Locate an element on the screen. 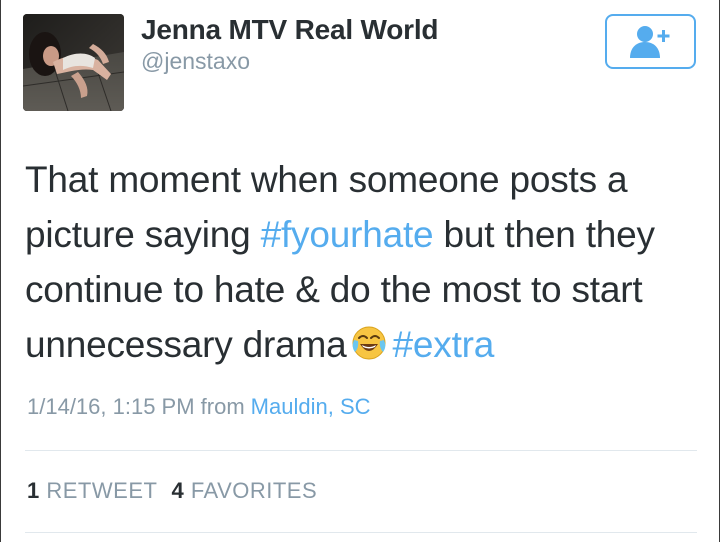 The width and height of the screenshot is (720, 544). favorites-count: 4 is located at coordinates (178, 490).